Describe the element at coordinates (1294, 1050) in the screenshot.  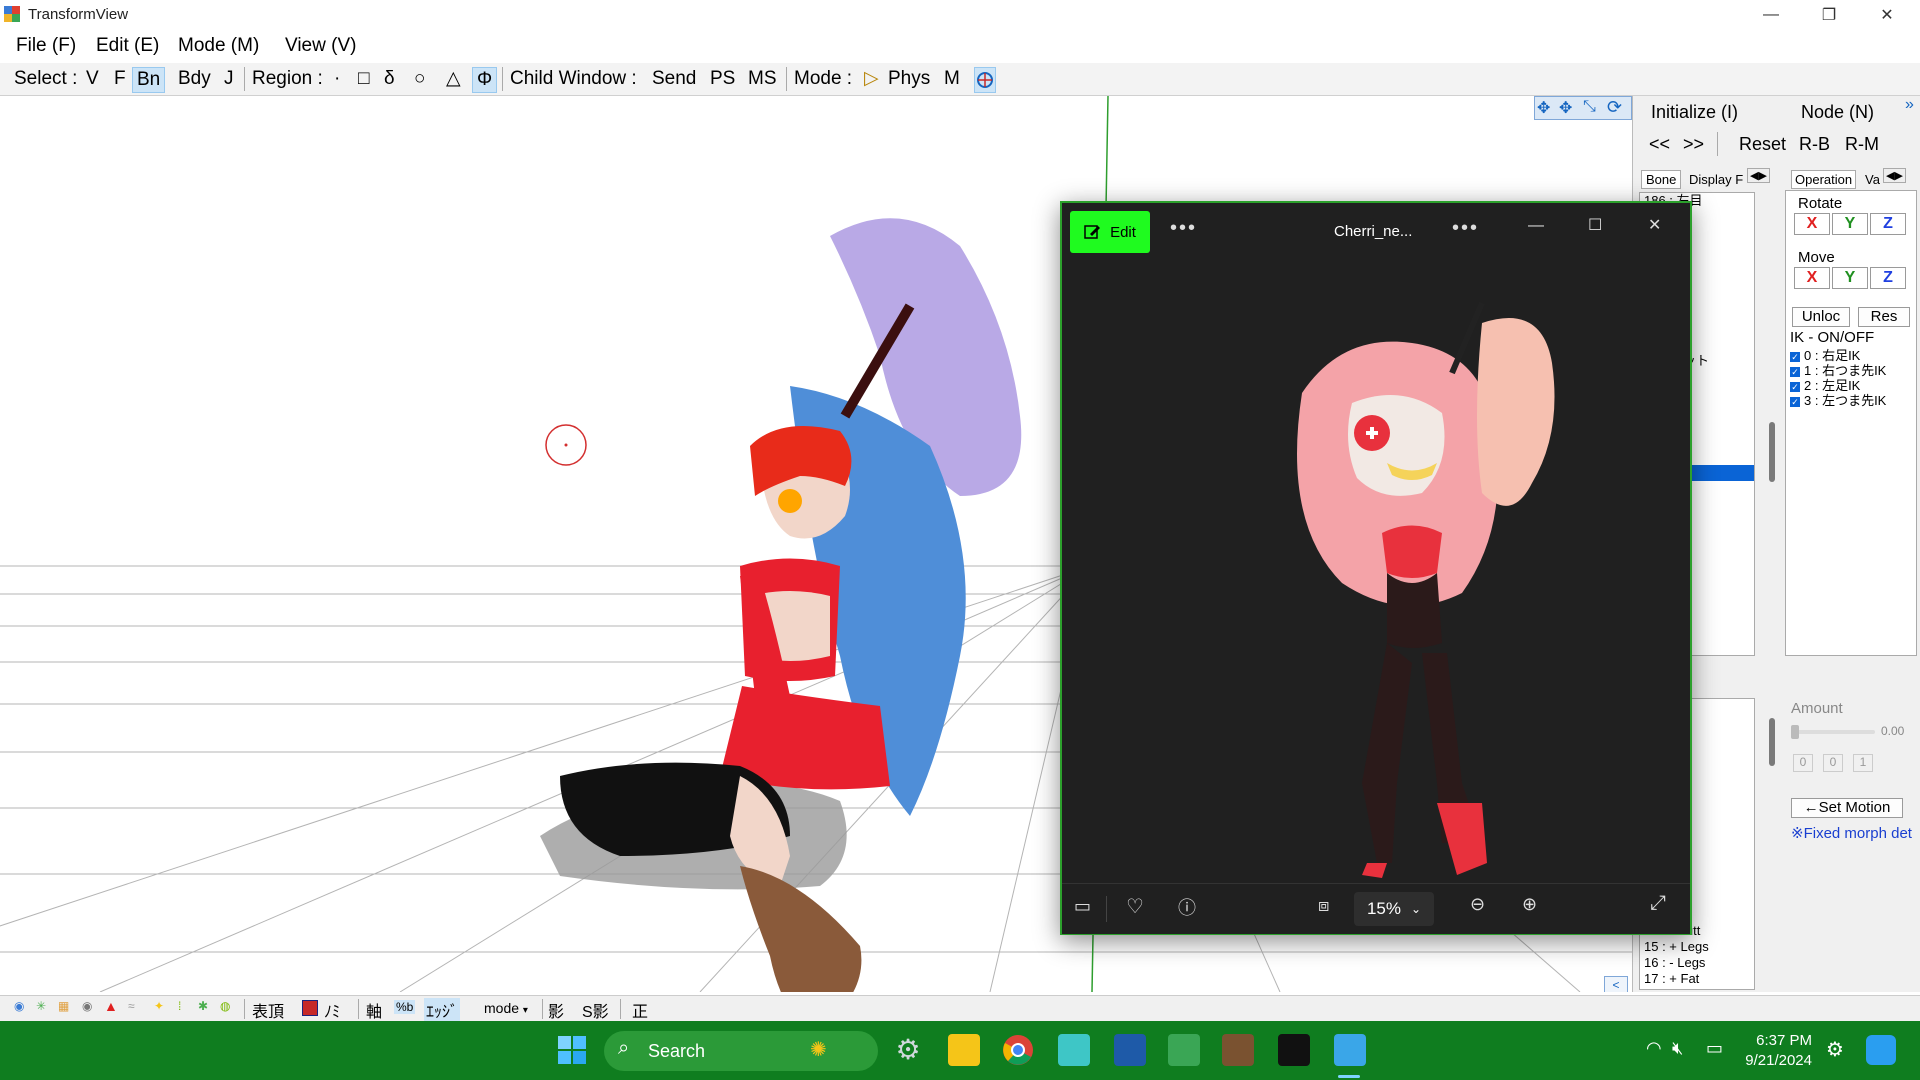
I see `ibispaint-icon` at that location.